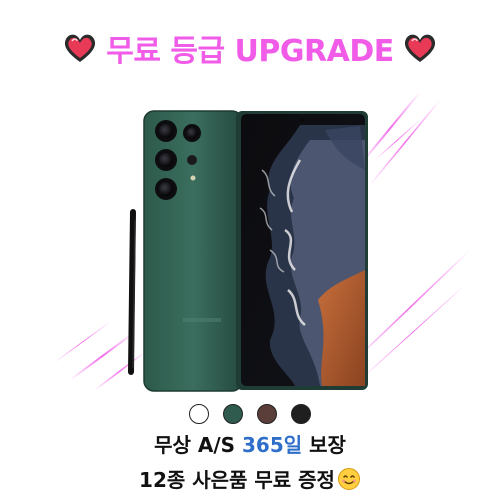 This screenshot has height=500, width=500. I want to click on as-warranty-text: 무상 A/S 365일 보장, so click(250, 443).